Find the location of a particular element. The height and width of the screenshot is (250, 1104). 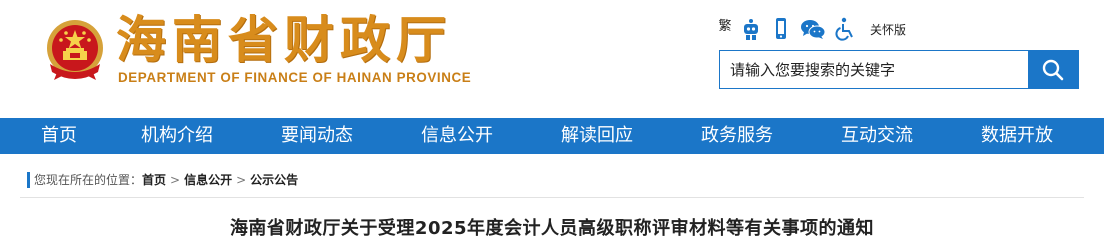

wechat-button is located at coordinates (813, 29).